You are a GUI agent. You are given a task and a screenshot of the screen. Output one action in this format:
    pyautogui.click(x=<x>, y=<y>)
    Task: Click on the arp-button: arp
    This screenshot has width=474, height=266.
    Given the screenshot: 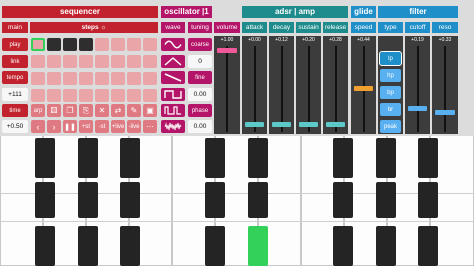 What is the action you would take?
    pyautogui.click(x=38, y=110)
    